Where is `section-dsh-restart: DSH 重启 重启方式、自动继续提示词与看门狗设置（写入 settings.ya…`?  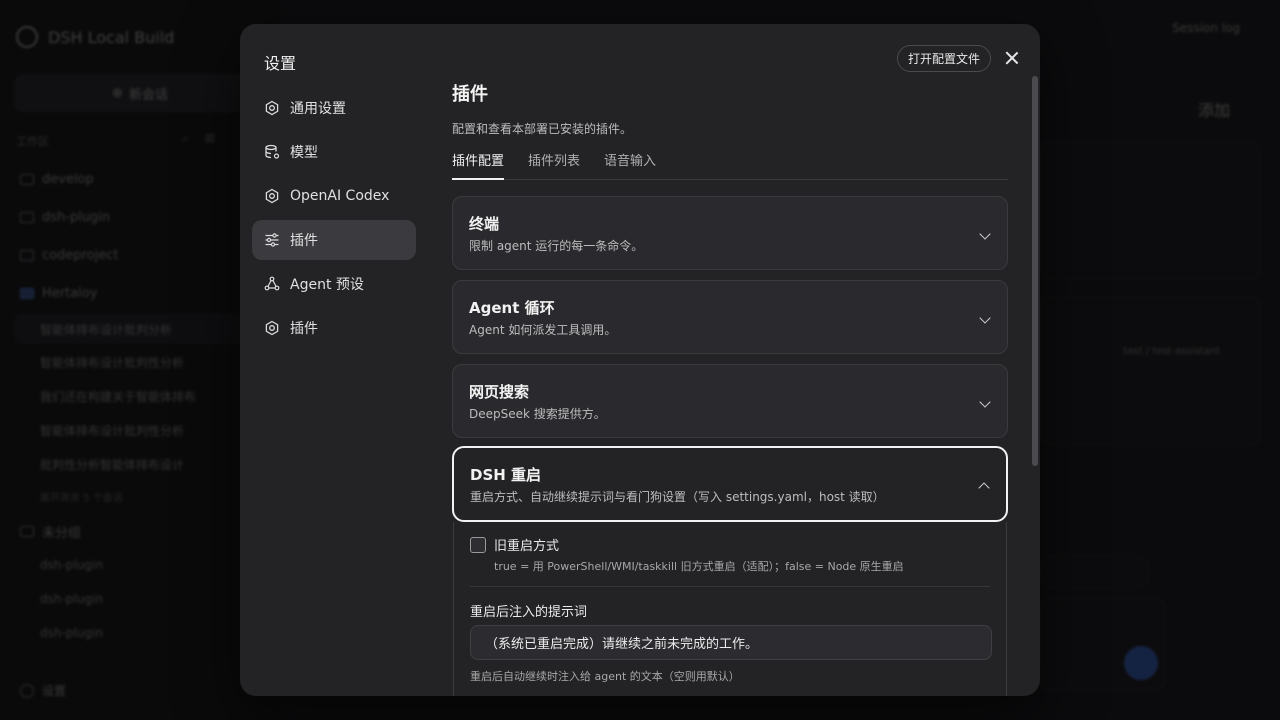
section-dsh-restart: DSH 重启 重启方式、自动继续提示词与看门狗设置（写入 settings.ya… is located at coordinates (730, 484).